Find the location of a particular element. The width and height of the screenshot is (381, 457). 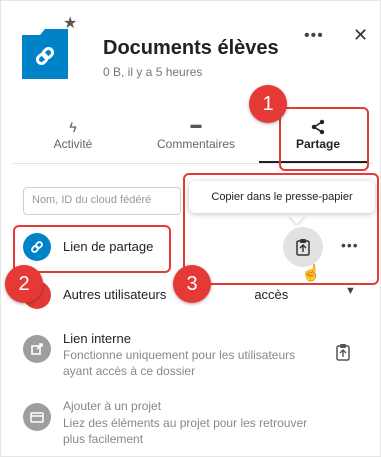

file-subtitle: 0 B, il y a 5 heures is located at coordinates (153, 72).